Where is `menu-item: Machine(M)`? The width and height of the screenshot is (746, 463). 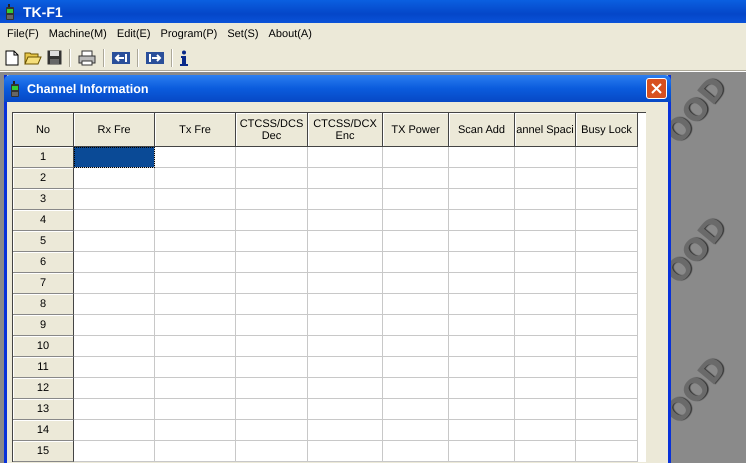 menu-item: Machine(M) is located at coordinates (78, 34).